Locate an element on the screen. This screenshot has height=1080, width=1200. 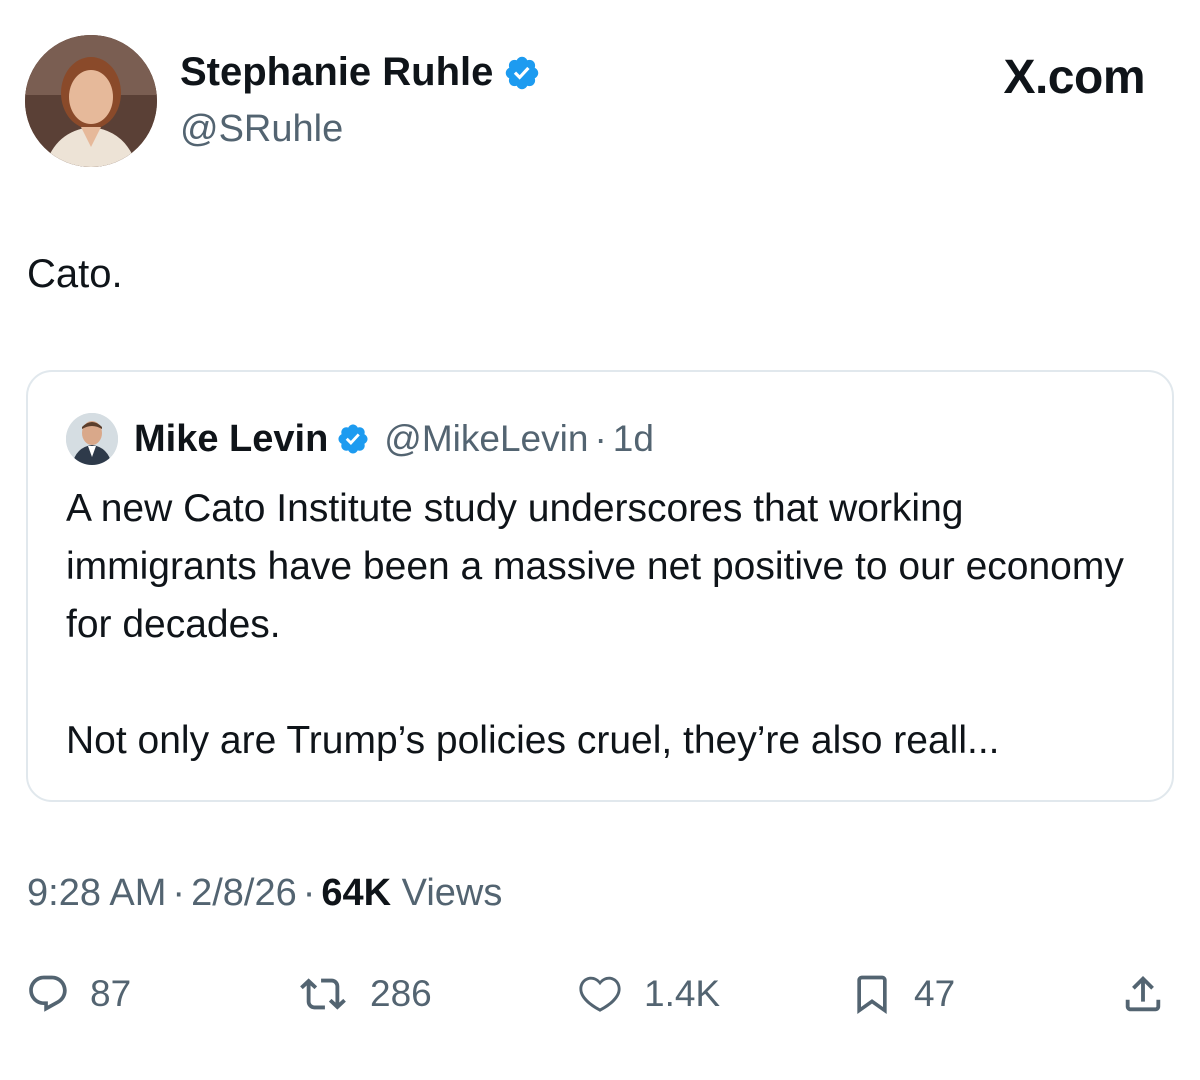
author-handle: @SRuhle is located at coordinates (261, 129).